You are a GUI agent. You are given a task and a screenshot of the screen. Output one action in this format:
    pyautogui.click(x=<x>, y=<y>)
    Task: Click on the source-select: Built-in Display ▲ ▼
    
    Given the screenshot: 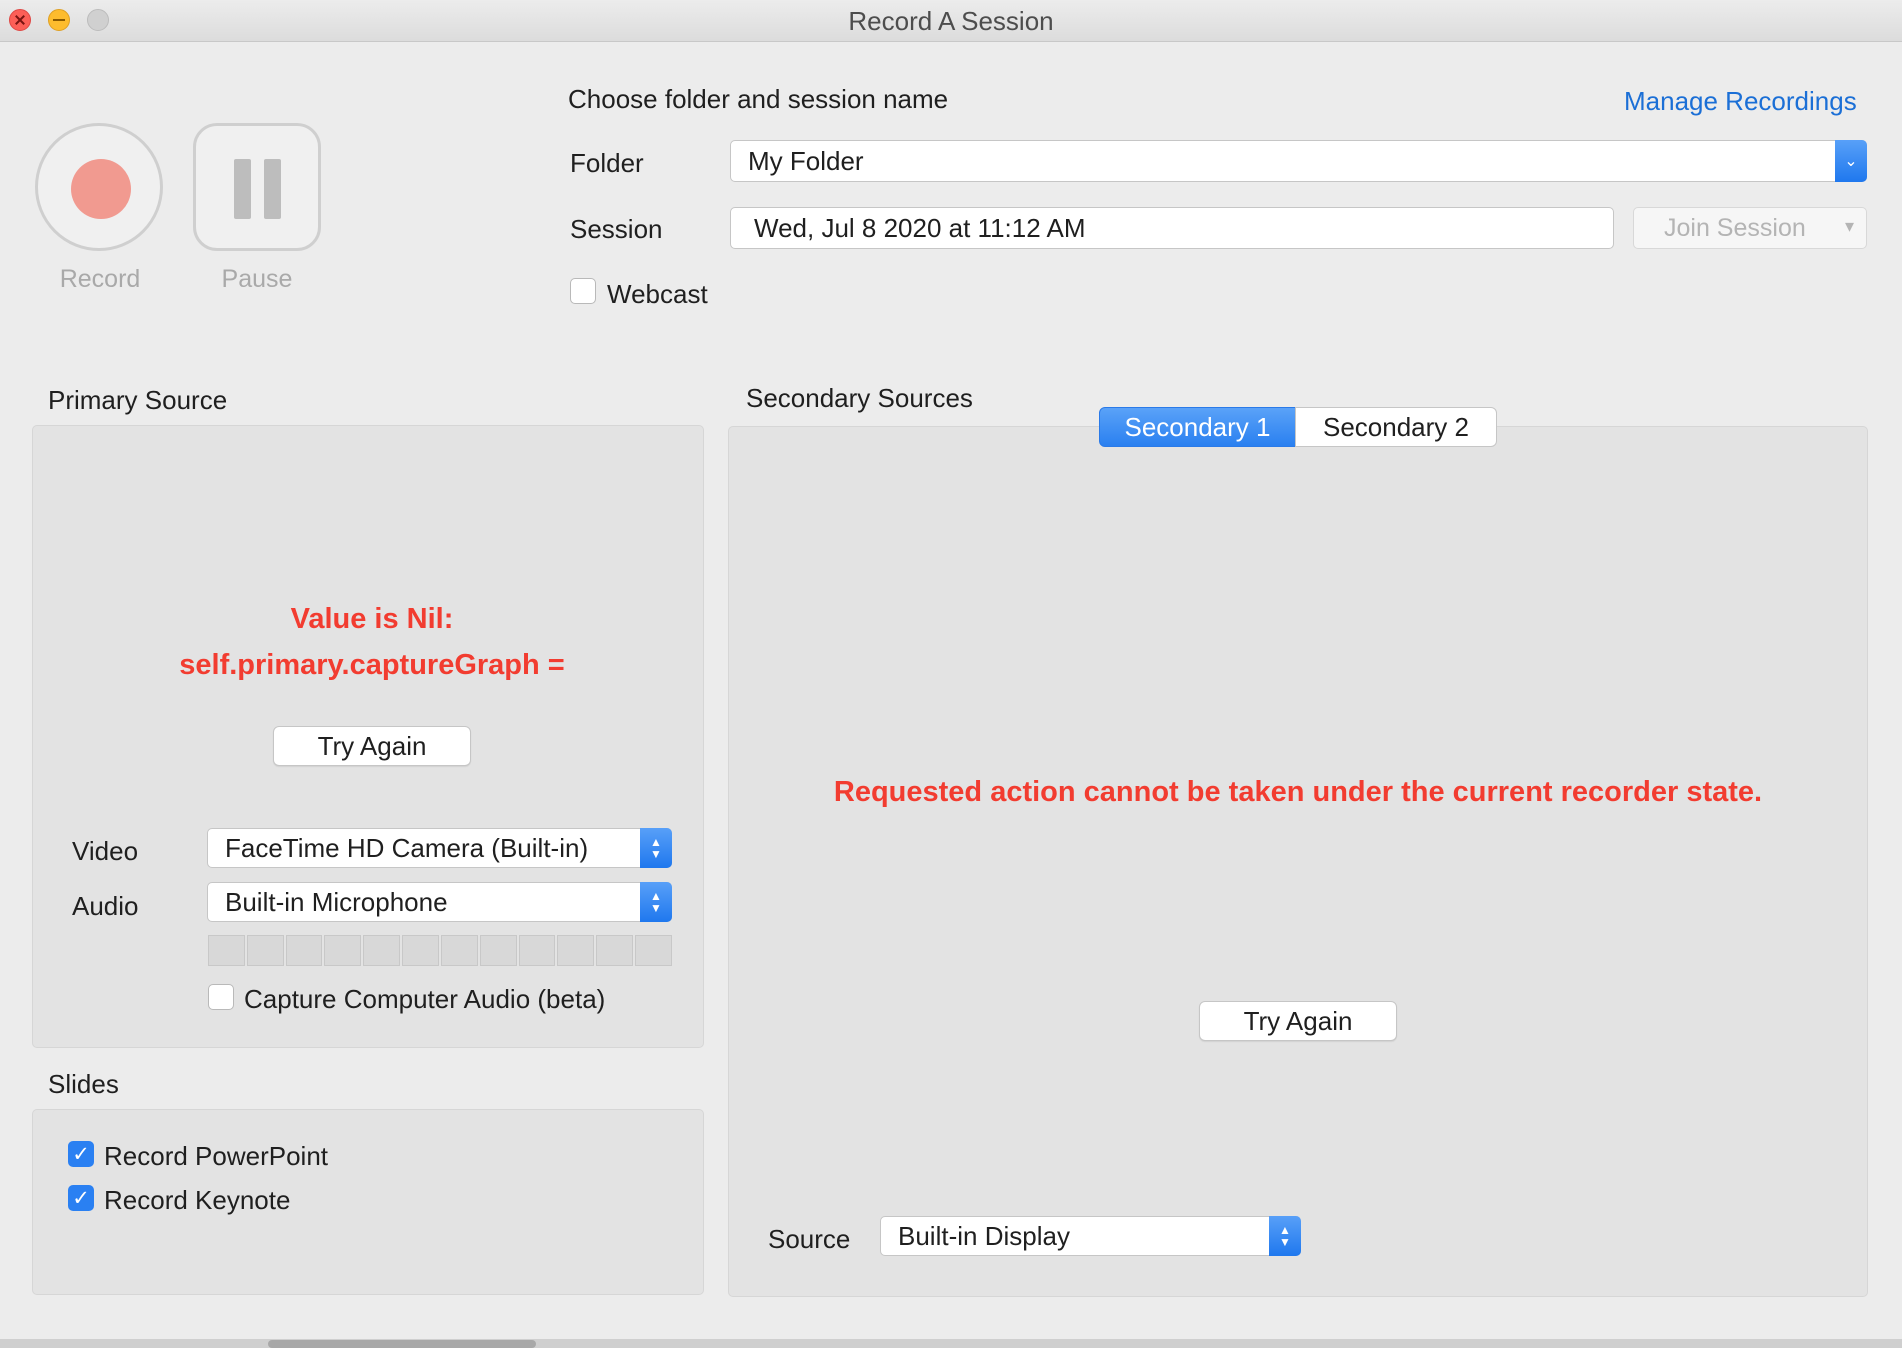 What is the action you would take?
    pyautogui.click(x=1090, y=1236)
    